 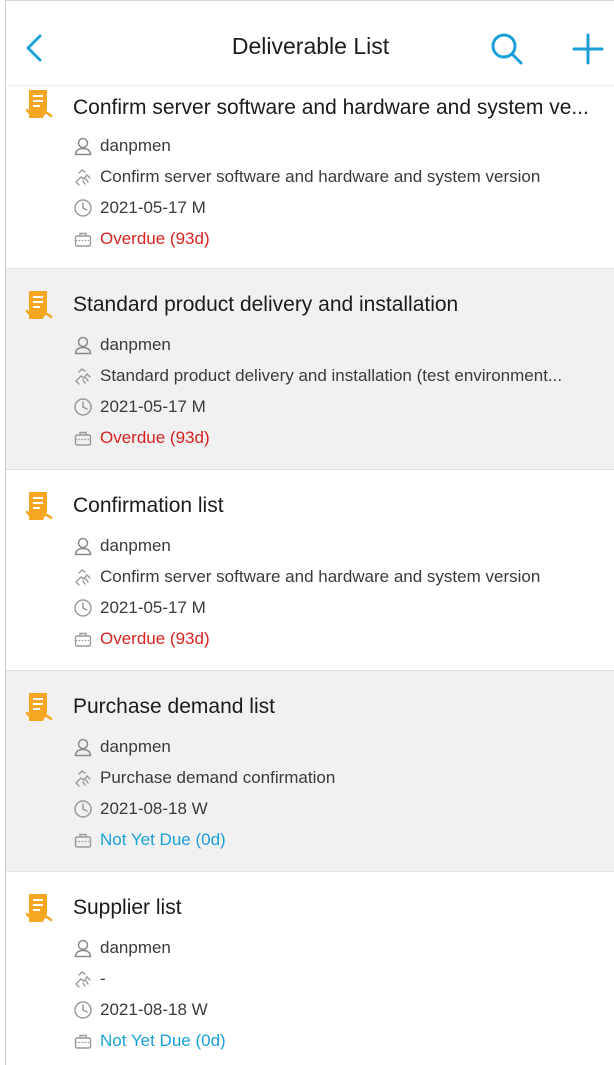 I want to click on item-title: Purchase demand list, so click(x=174, y=706).